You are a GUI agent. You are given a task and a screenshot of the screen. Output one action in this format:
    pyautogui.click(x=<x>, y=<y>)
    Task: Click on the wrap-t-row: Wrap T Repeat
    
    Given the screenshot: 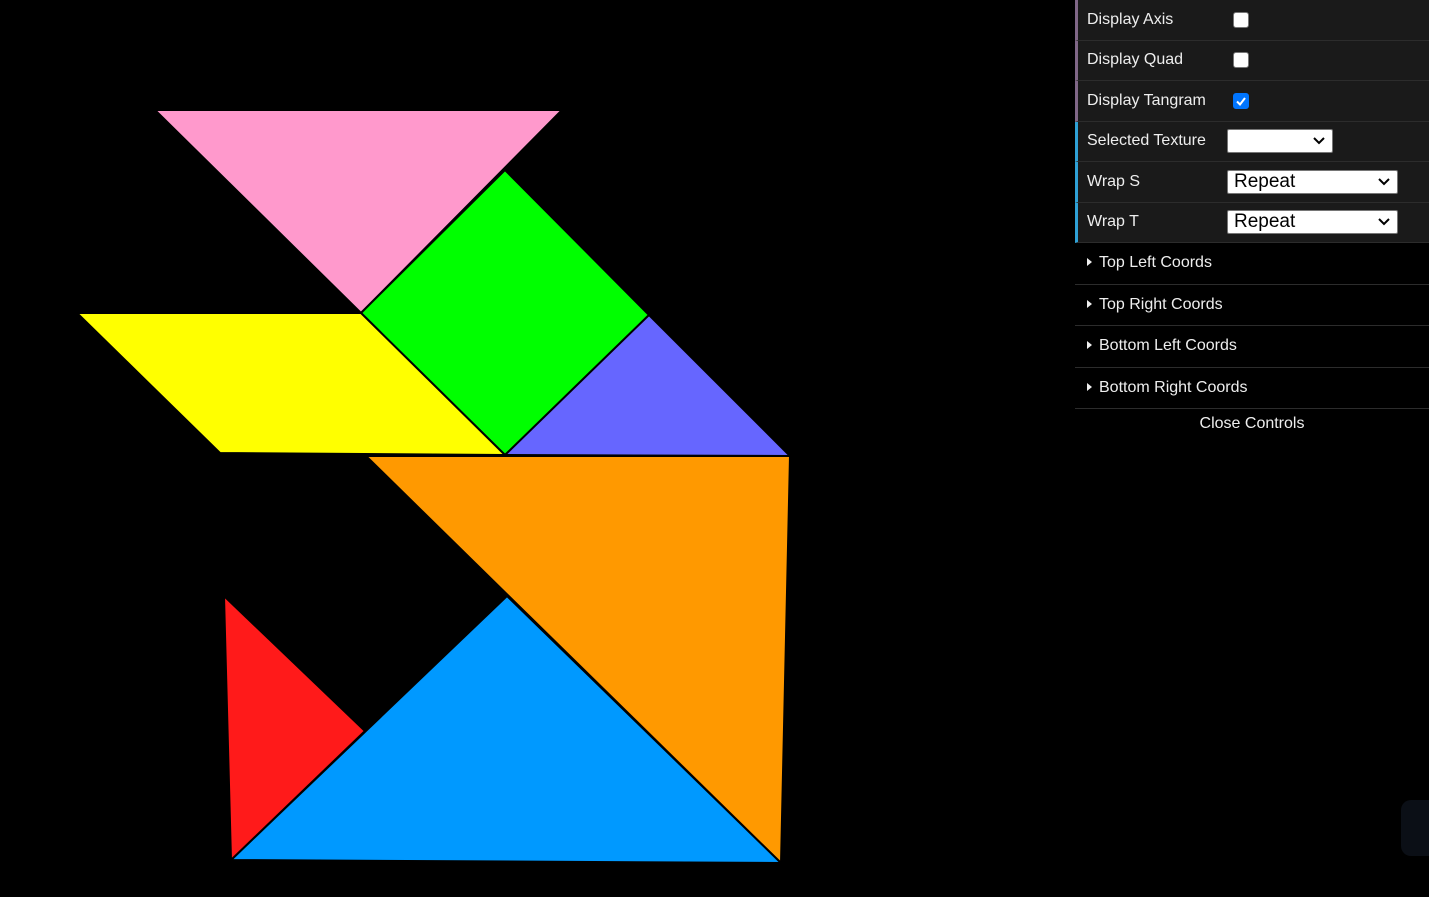 What is the action you would take?
    pyautogui.click(x=1252, y=222)
    